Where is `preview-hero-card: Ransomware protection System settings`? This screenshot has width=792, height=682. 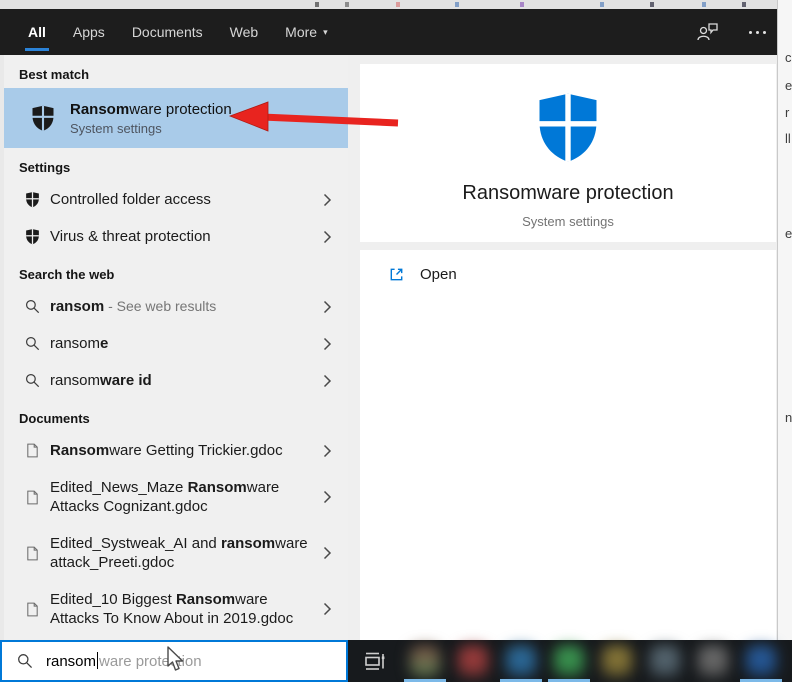 preview-hero-card: Ransomware protection System settings is located at coordinates (568, 153).